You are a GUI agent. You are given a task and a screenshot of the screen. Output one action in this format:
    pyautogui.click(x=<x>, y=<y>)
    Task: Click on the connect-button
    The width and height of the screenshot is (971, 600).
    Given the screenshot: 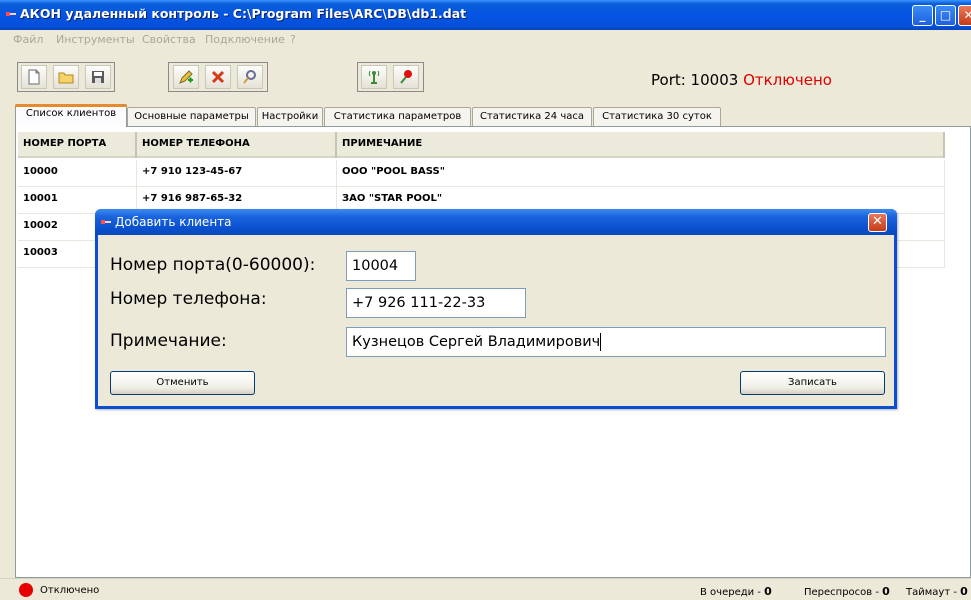 What is the action you would take?
    pyautogui.click(x=374, y=77)
    